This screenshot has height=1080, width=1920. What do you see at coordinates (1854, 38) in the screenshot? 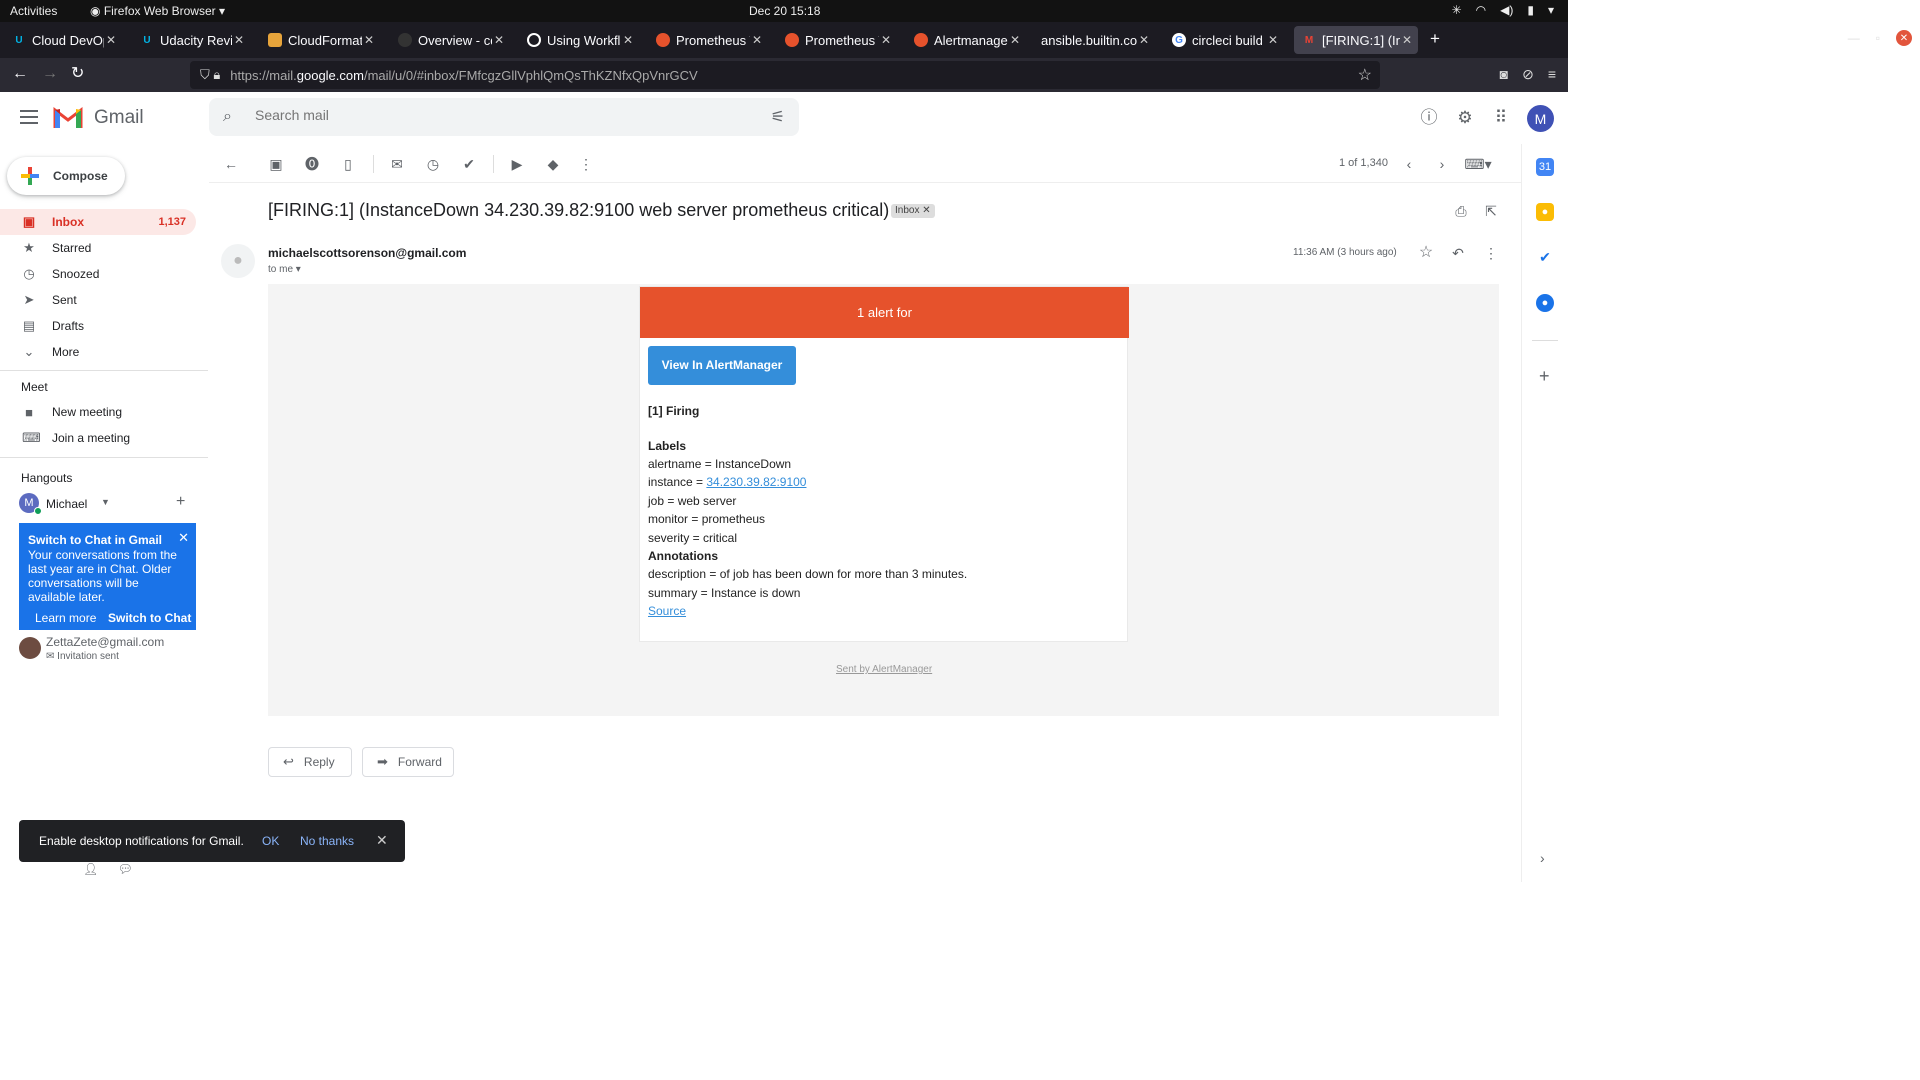
I see `minimize-icon: —` at bounding box center [1854, 38].